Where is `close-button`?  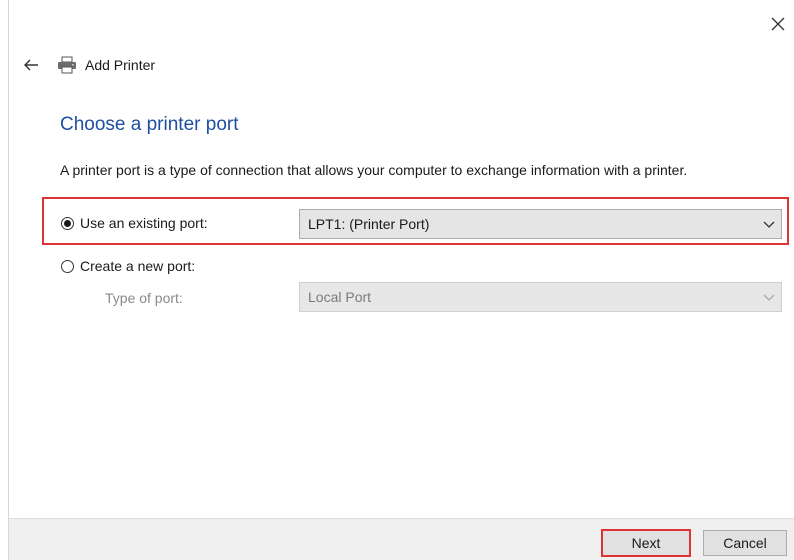
close-button is located at coordinates (778, 24).